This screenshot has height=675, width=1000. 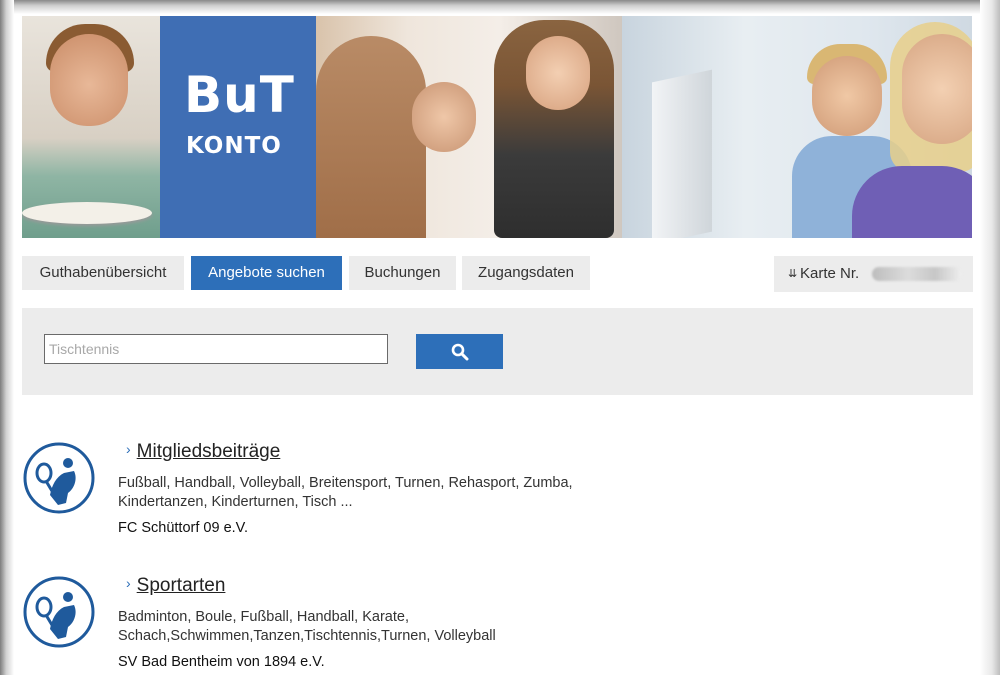 I want to click on logo-subtitle: KONTO, so click(x=234, y=146).